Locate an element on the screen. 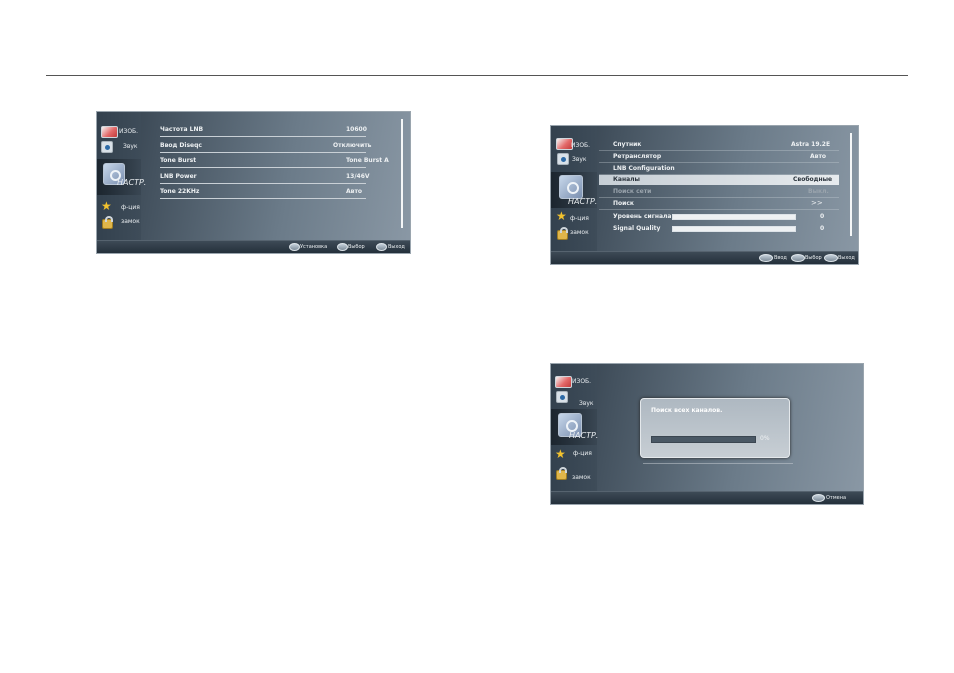 Image resolution: width=954 pixels, height=673 pixels. help-enter: Ввод is located at coordinates (780, 258).